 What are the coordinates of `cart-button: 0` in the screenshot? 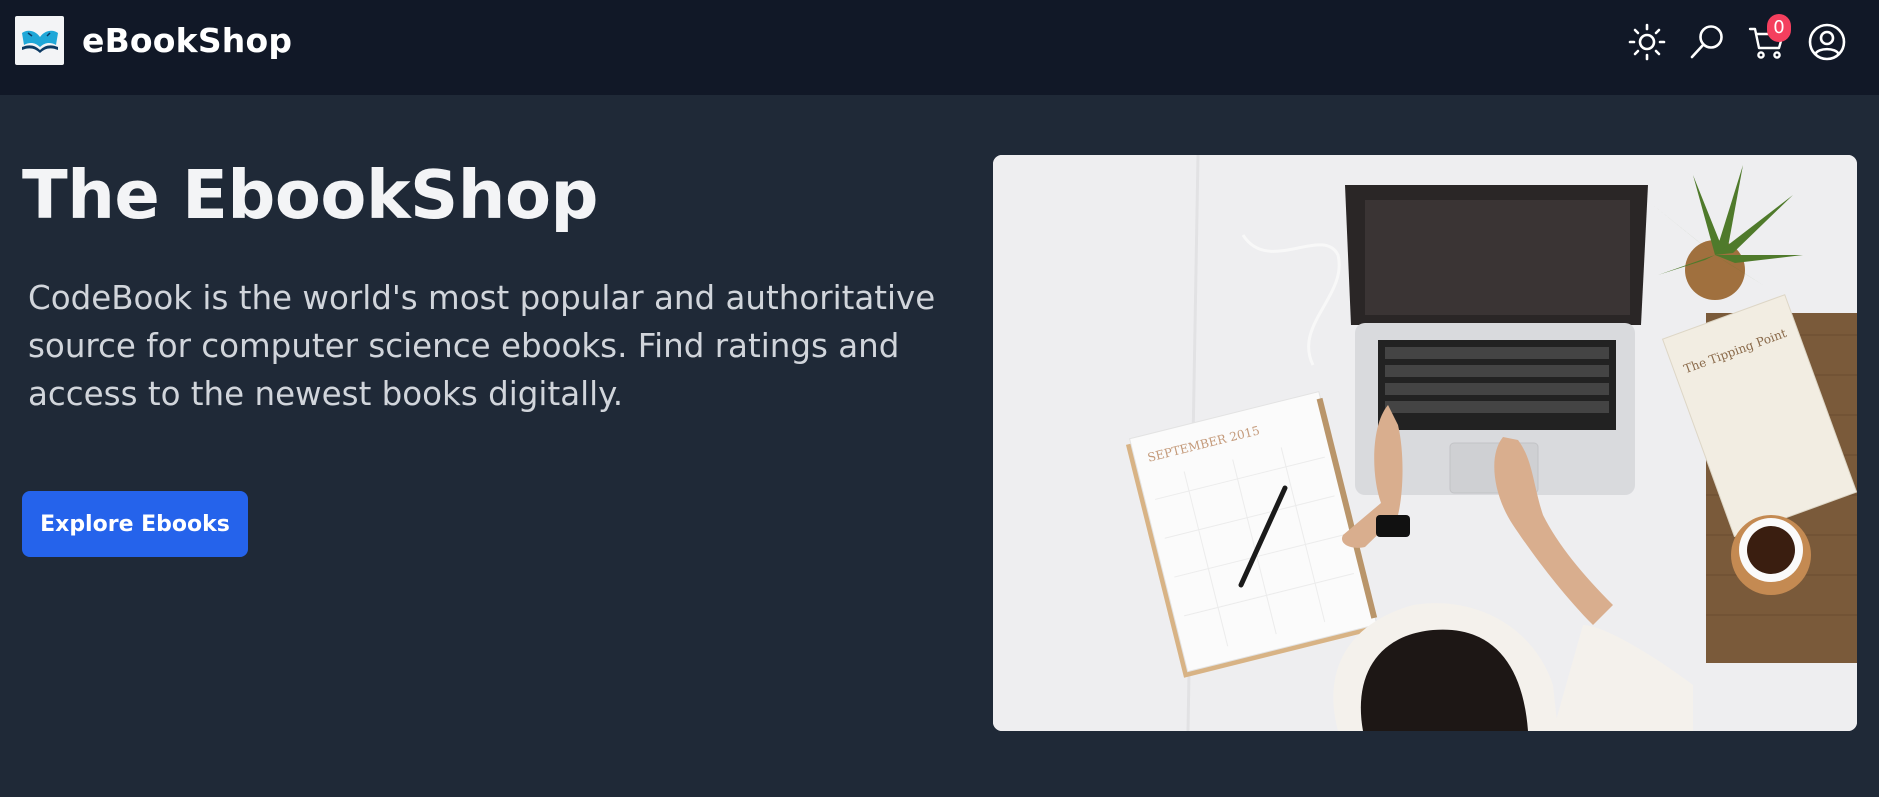 It's located at (1767, 40).